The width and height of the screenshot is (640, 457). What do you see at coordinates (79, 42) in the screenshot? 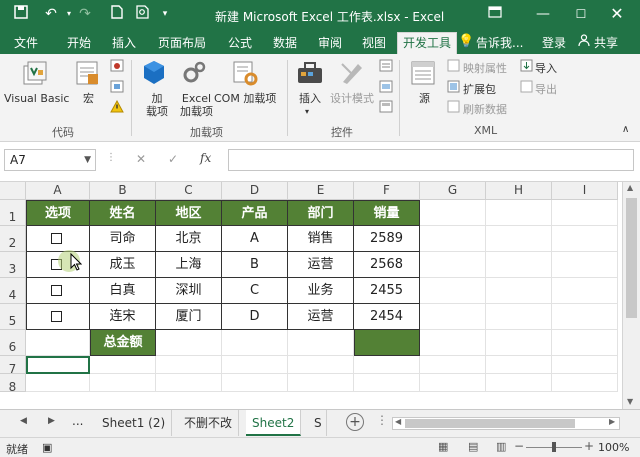
I see `tab-home: 开始` at bounding box center [79, 42].